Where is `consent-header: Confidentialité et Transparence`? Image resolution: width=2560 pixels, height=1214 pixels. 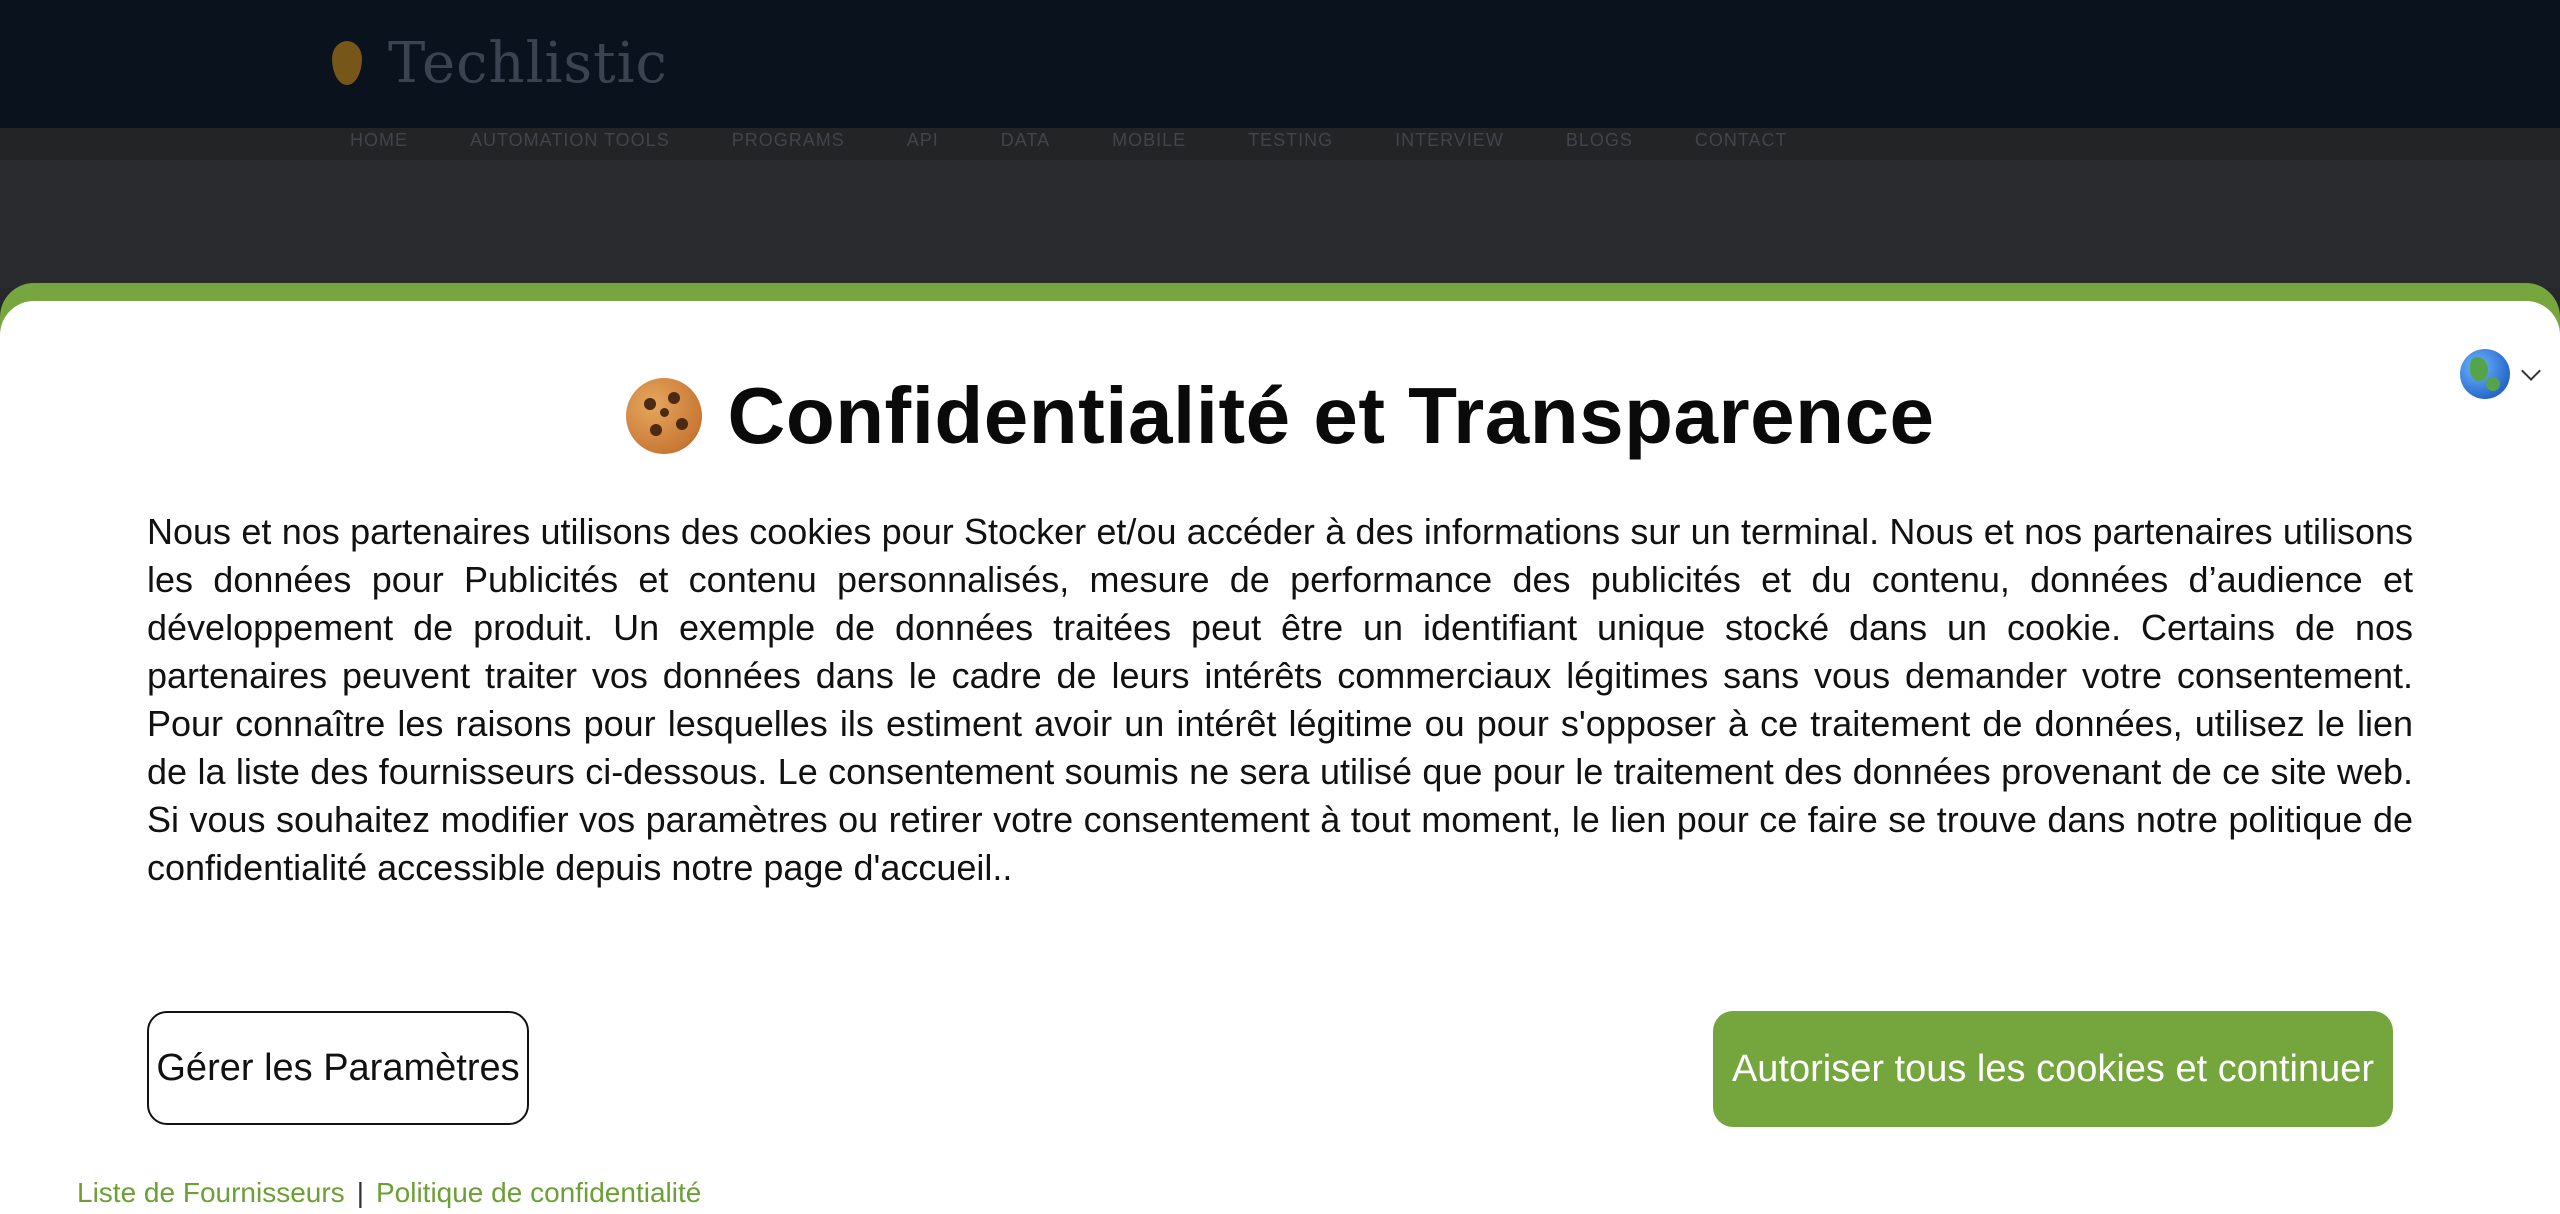 consent-header: Confidentialité et Transparence is located at coordinates (1280, 416).